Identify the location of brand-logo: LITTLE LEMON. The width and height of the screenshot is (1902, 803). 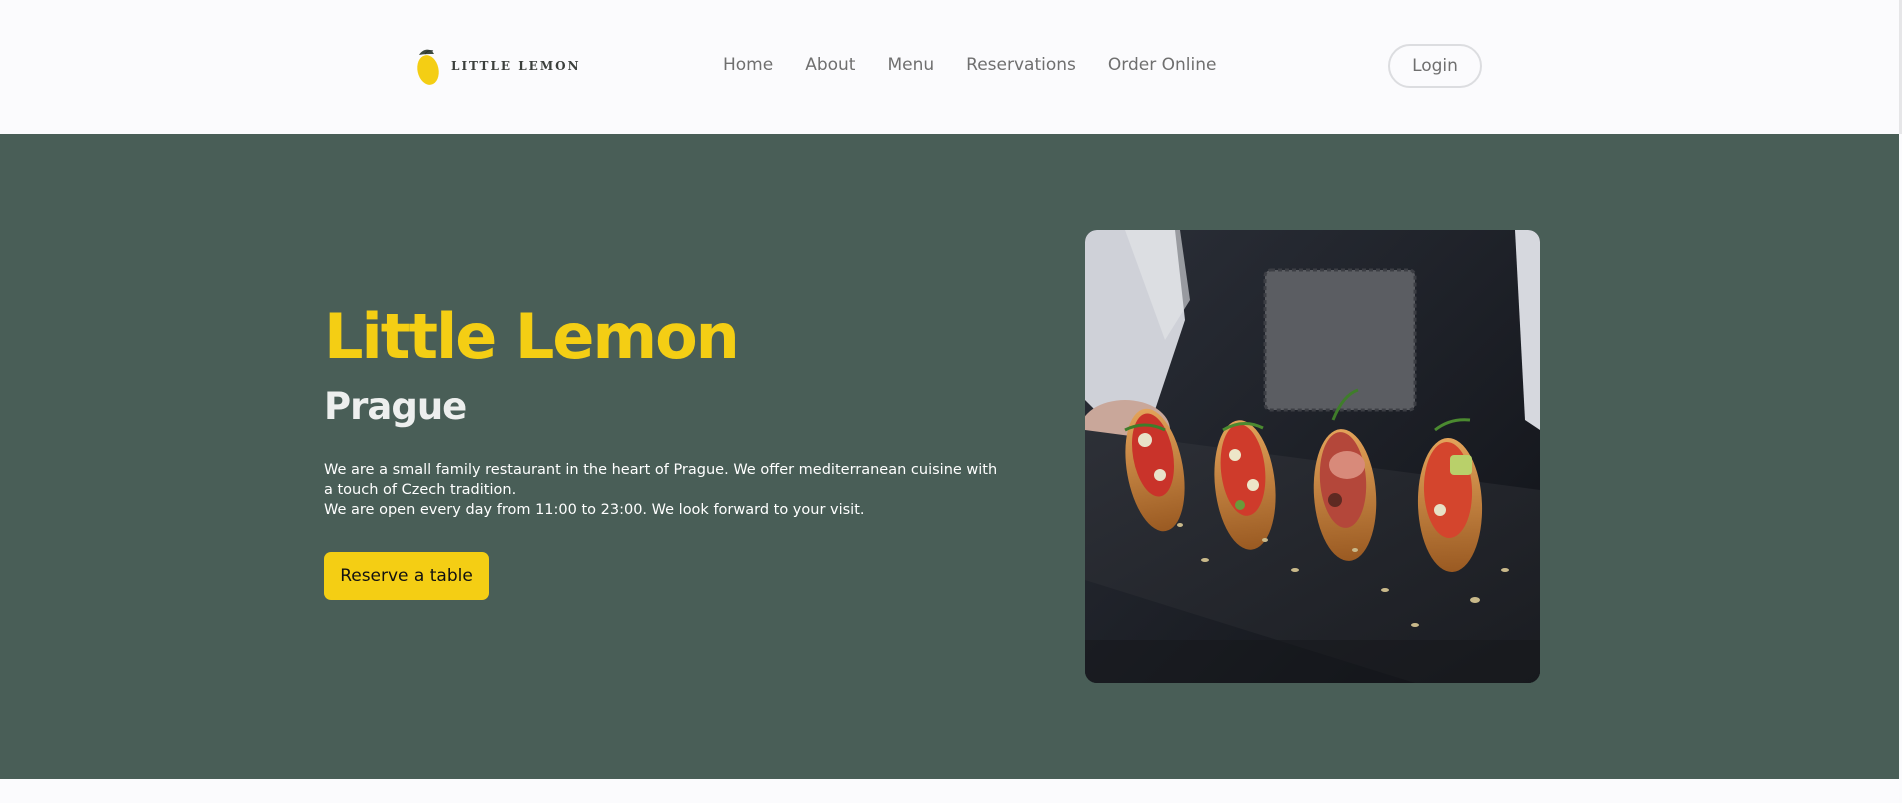
(497, 66).